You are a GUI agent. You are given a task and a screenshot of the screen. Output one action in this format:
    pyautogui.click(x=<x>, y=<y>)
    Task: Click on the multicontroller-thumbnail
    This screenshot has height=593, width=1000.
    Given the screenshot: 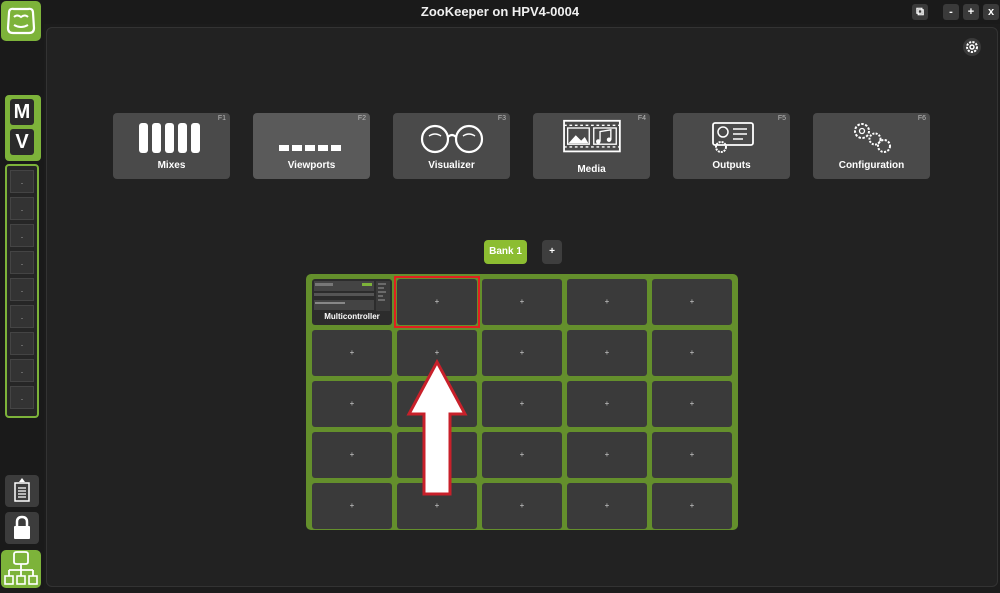 What is the action you would take?
    pyautogui.click(x=352, y=296)
    